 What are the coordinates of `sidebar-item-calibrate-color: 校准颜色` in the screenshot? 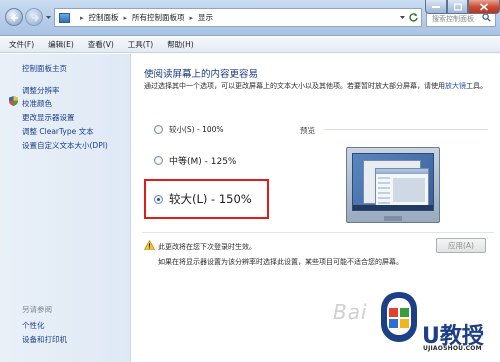 It's located at (37, 103).